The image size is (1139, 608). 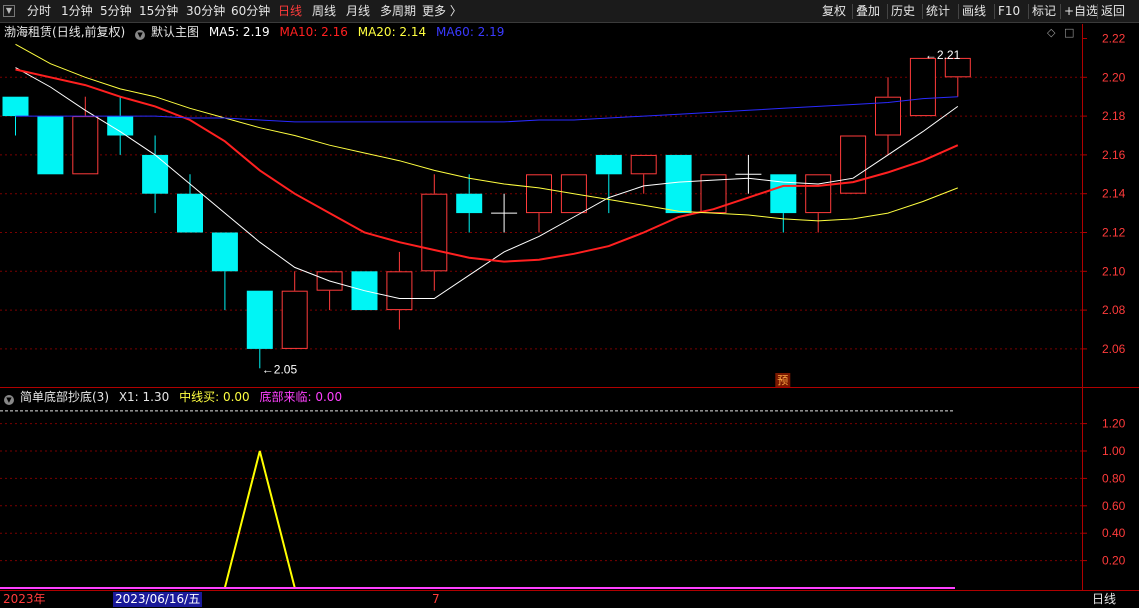 What do you see at coordinates (1114, 451) in the screenshot?
I see `sub-y-tick-label: 1.00` at bounding box center [1114, 451].